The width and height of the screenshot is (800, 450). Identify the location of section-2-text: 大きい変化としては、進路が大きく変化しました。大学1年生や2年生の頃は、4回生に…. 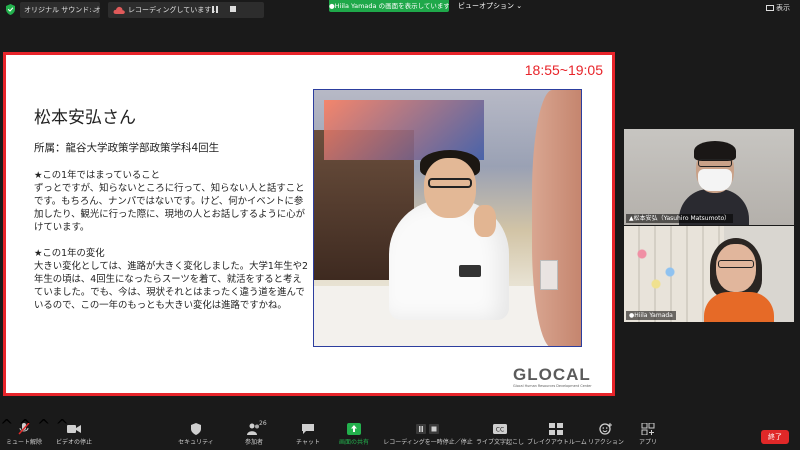
(171, 286).